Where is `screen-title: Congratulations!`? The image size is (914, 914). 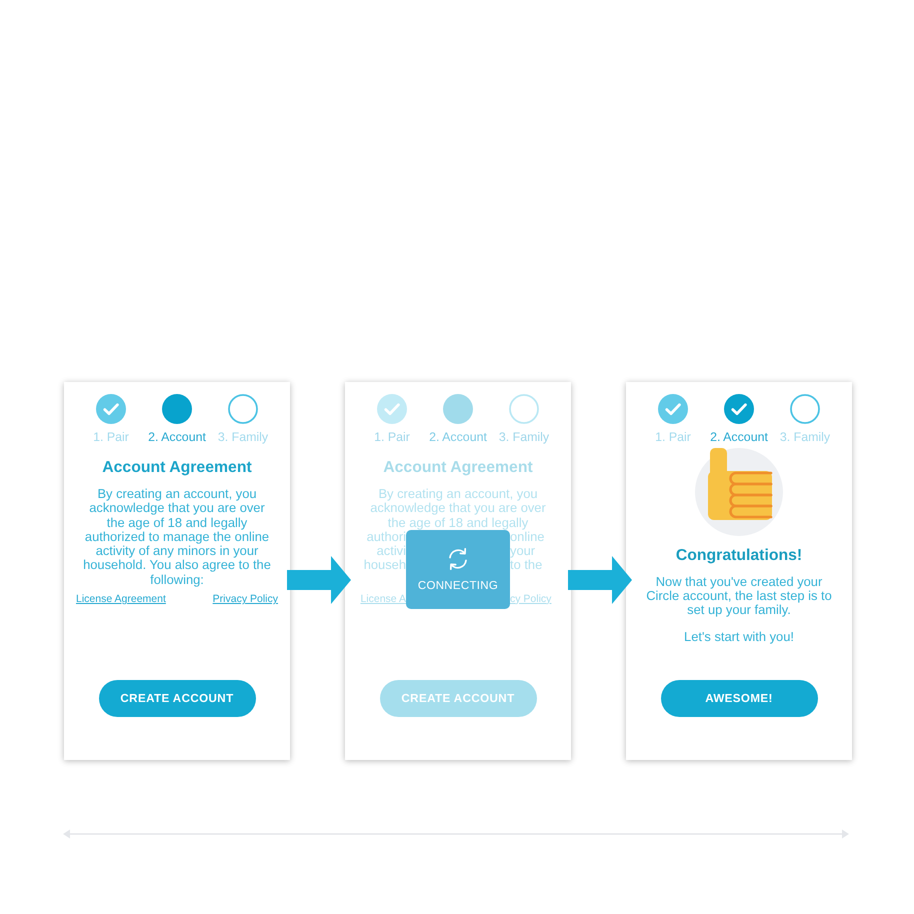 screen-title: Congratulations! is located at coordinates (739, 556).